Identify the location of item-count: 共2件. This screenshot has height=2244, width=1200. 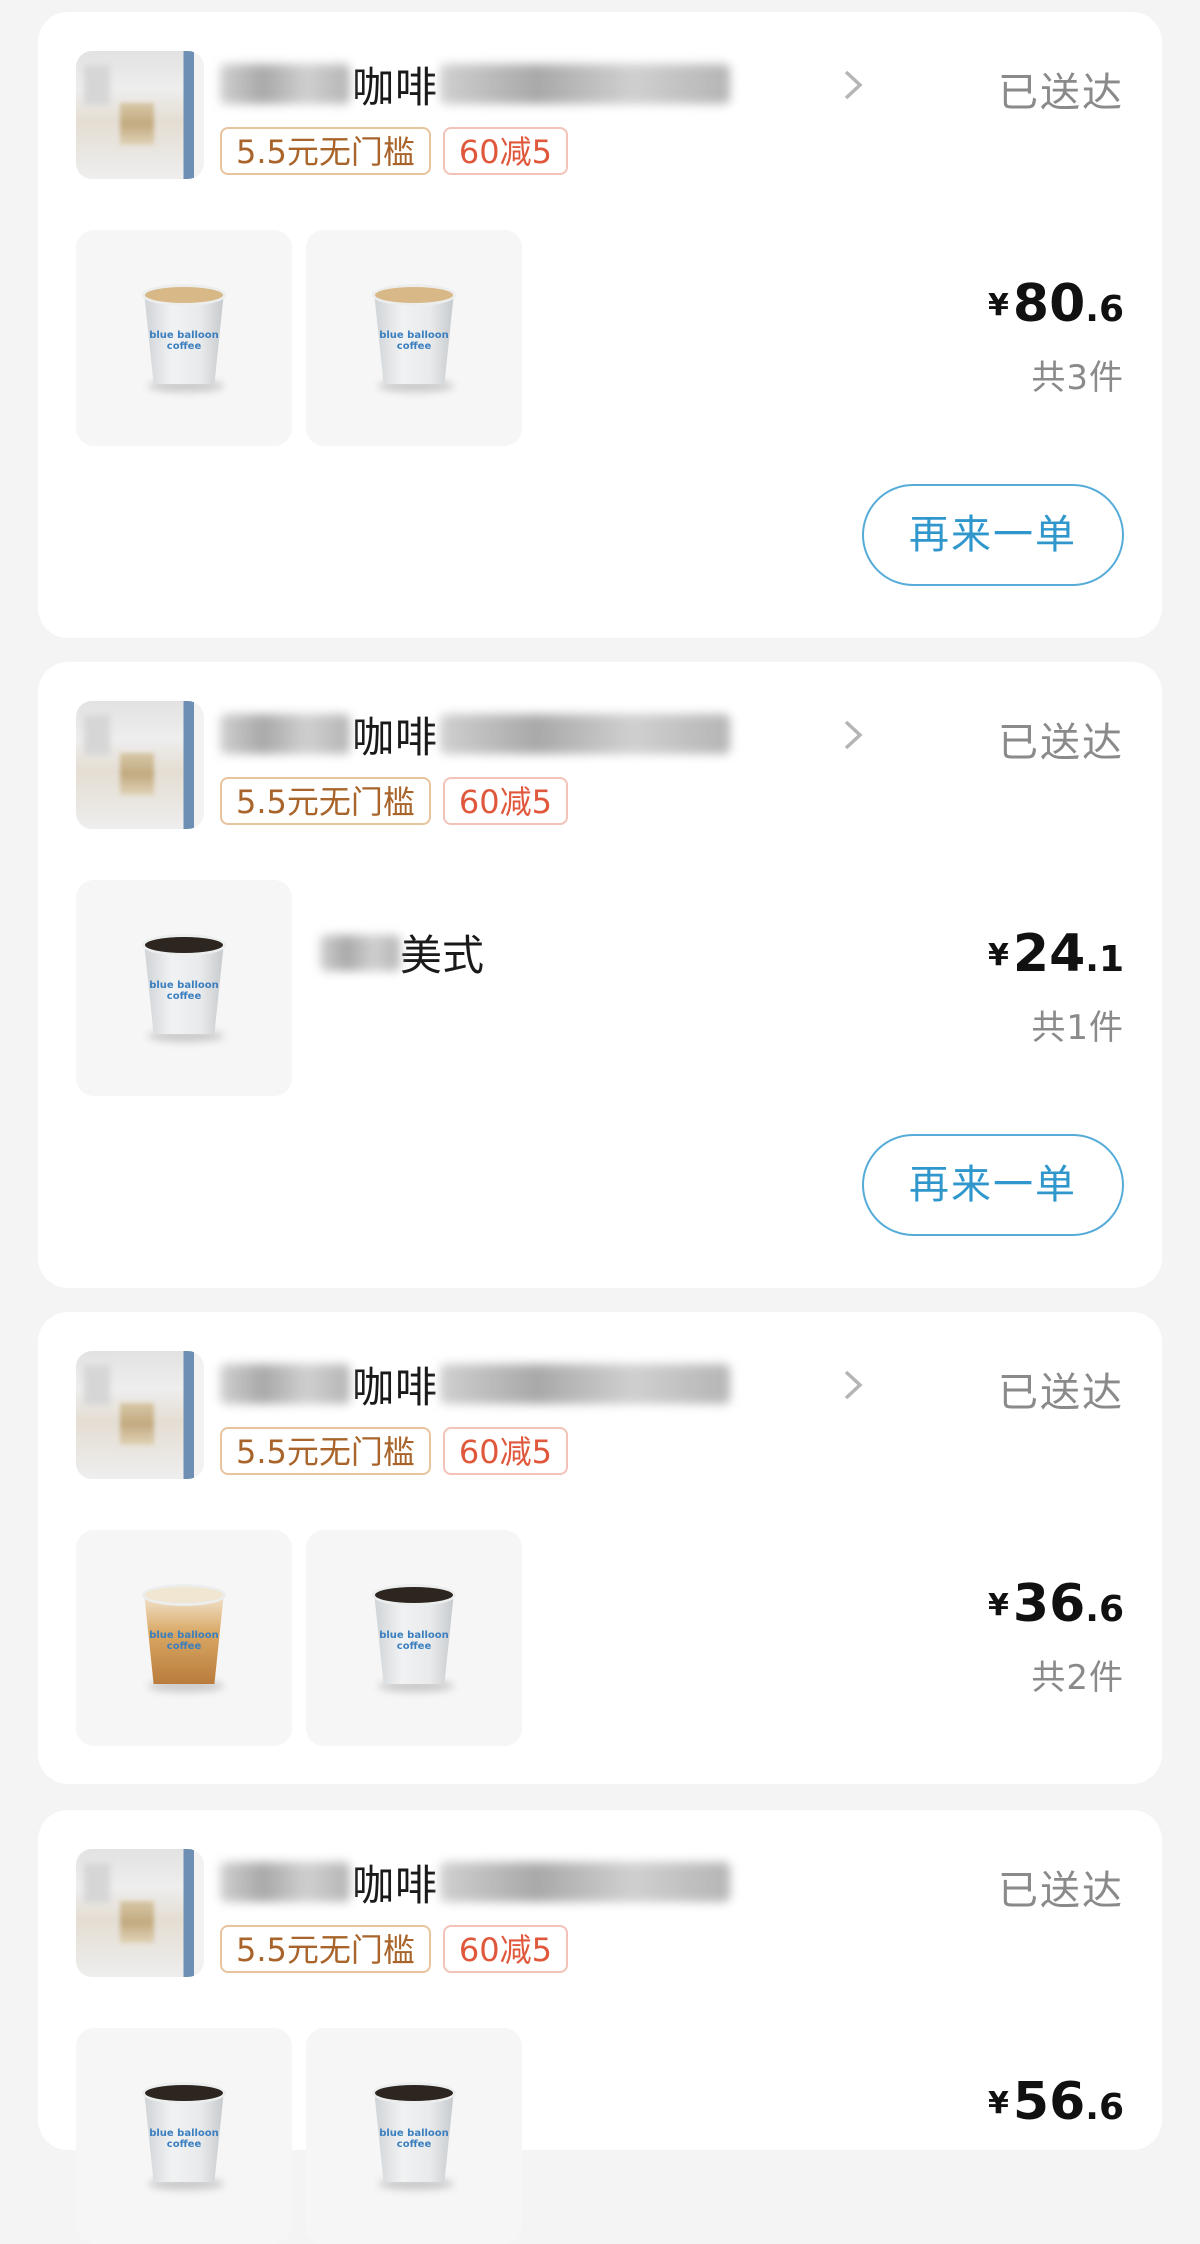
(1077, 1678).